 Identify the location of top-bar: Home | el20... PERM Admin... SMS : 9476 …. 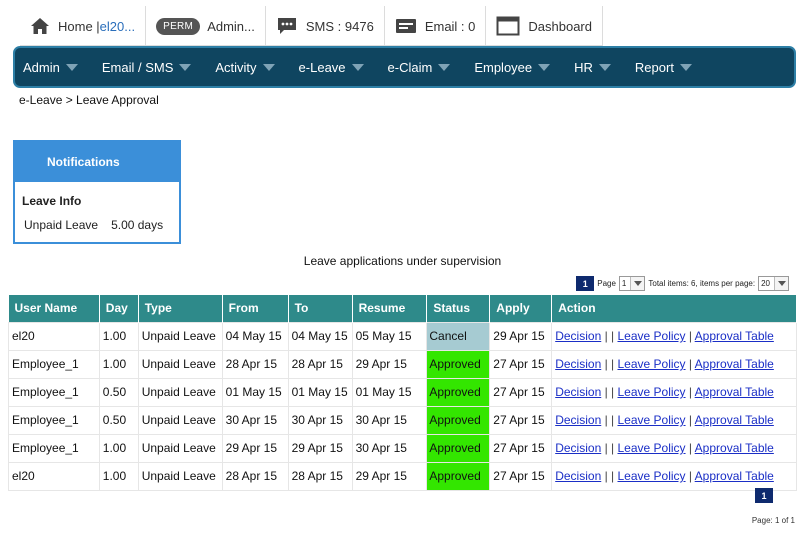
(311, 26).